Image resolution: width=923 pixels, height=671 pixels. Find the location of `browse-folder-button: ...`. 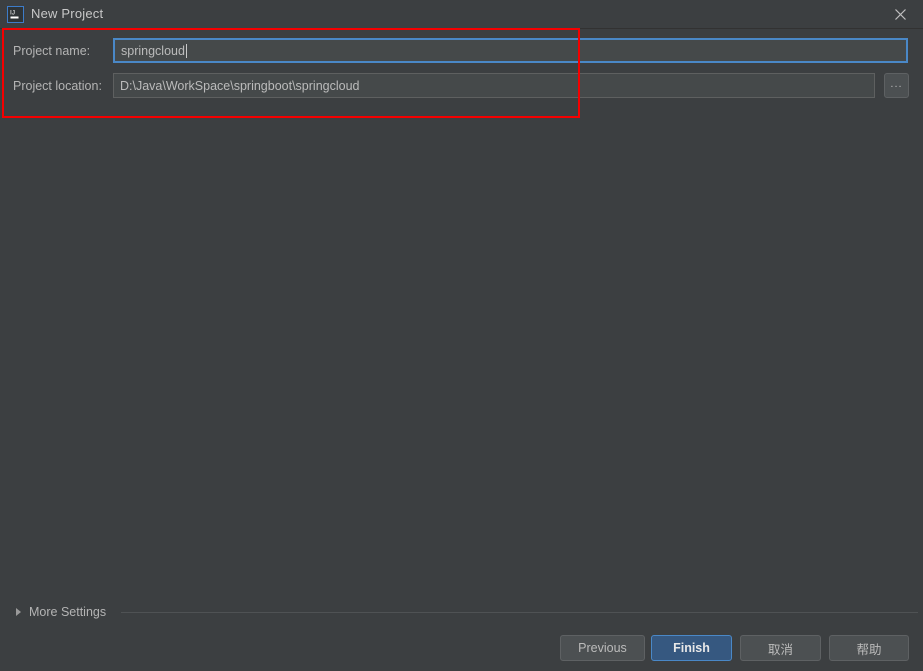

browse-folder-button: ... is located at coordinates (896, 85).